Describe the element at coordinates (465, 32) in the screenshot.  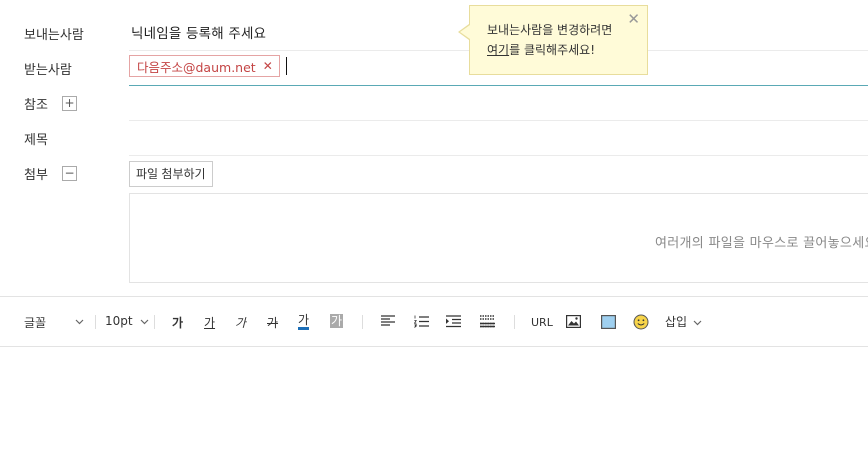
I see `tooltip-arrow-fill` at that location.